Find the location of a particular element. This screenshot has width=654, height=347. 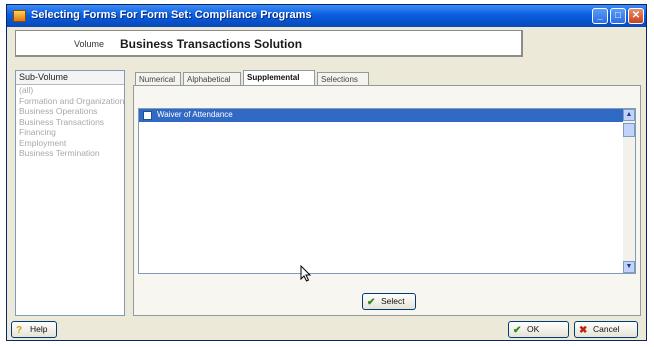

minimize-button: _ is located at coordinates (600, 16).